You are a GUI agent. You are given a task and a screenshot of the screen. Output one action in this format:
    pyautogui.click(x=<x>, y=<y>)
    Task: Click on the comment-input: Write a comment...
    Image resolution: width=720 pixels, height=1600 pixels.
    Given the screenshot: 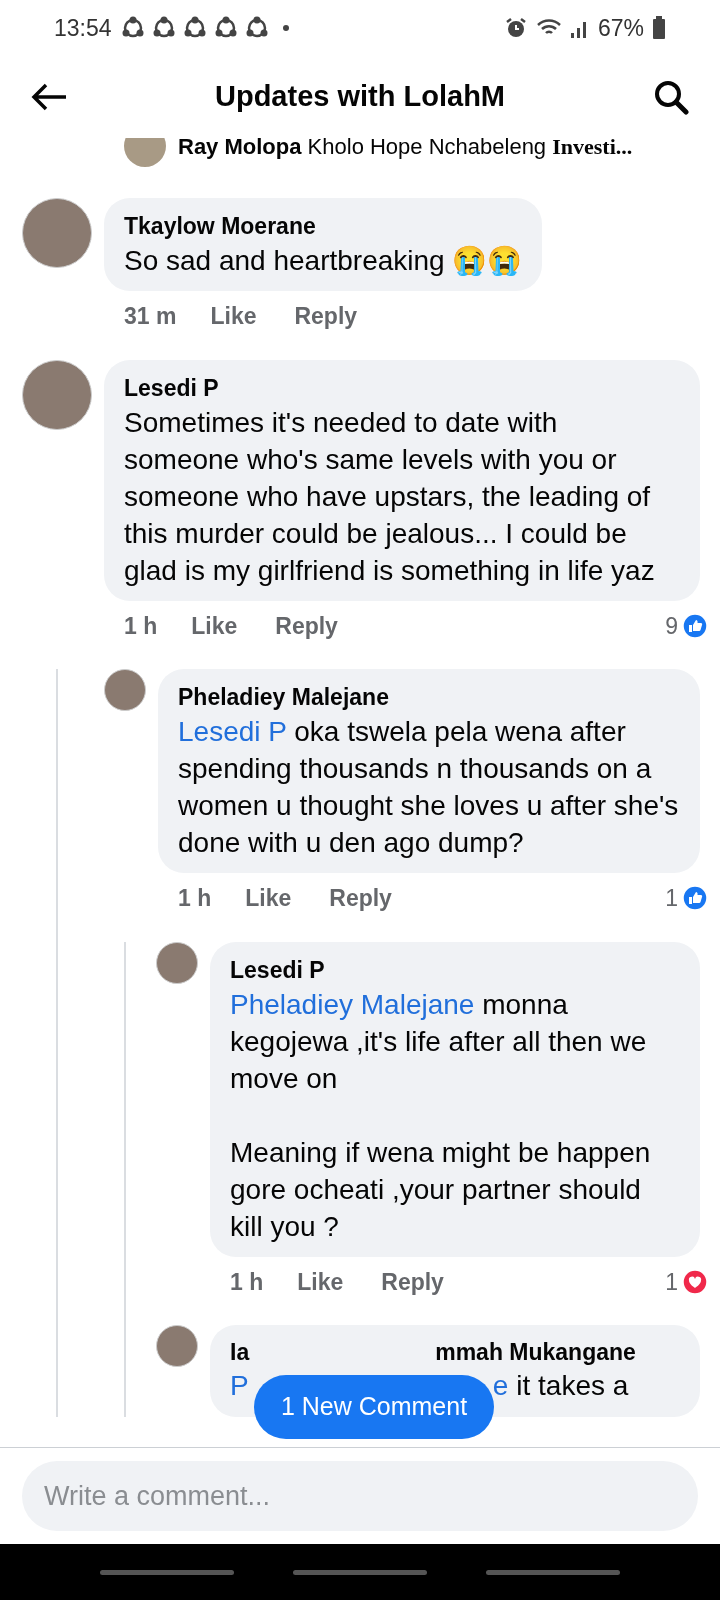 What is the action you would take?
    pyautogui.click(x=360, y=1496)
    